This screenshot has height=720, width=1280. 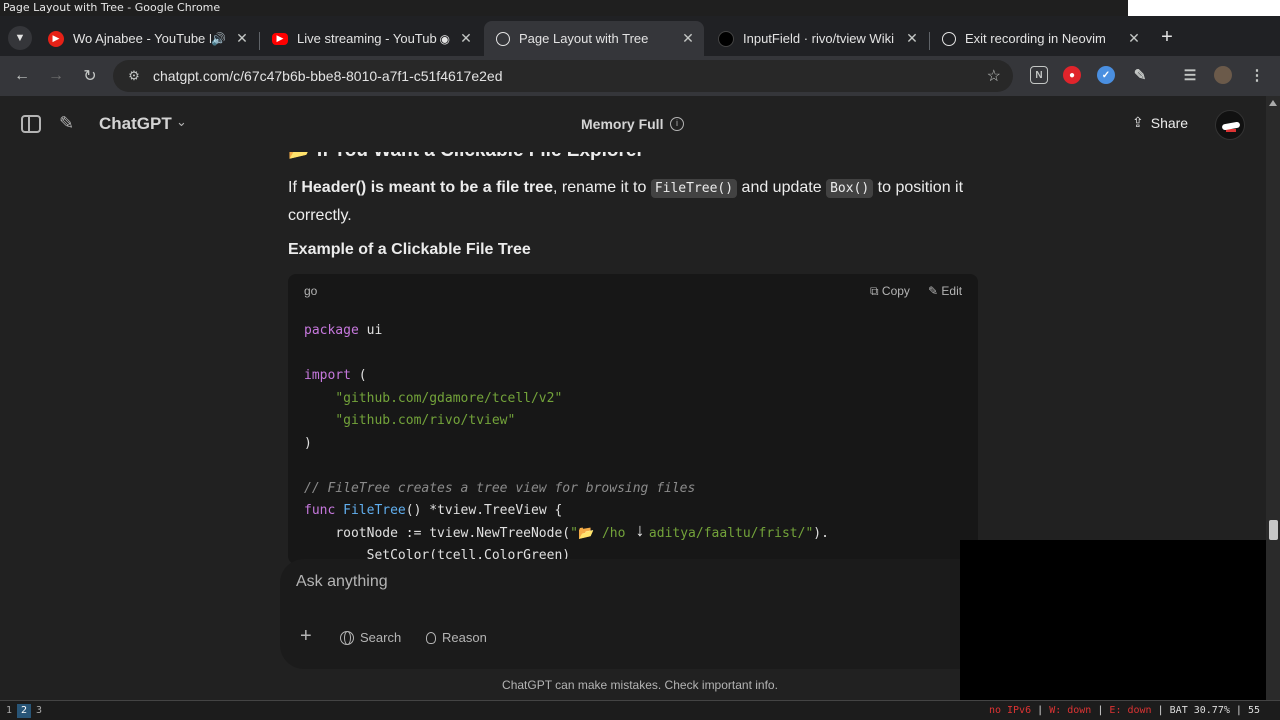 I want to click on scroll-down-arrow-icon: ↓, so click(x=640, y=534).